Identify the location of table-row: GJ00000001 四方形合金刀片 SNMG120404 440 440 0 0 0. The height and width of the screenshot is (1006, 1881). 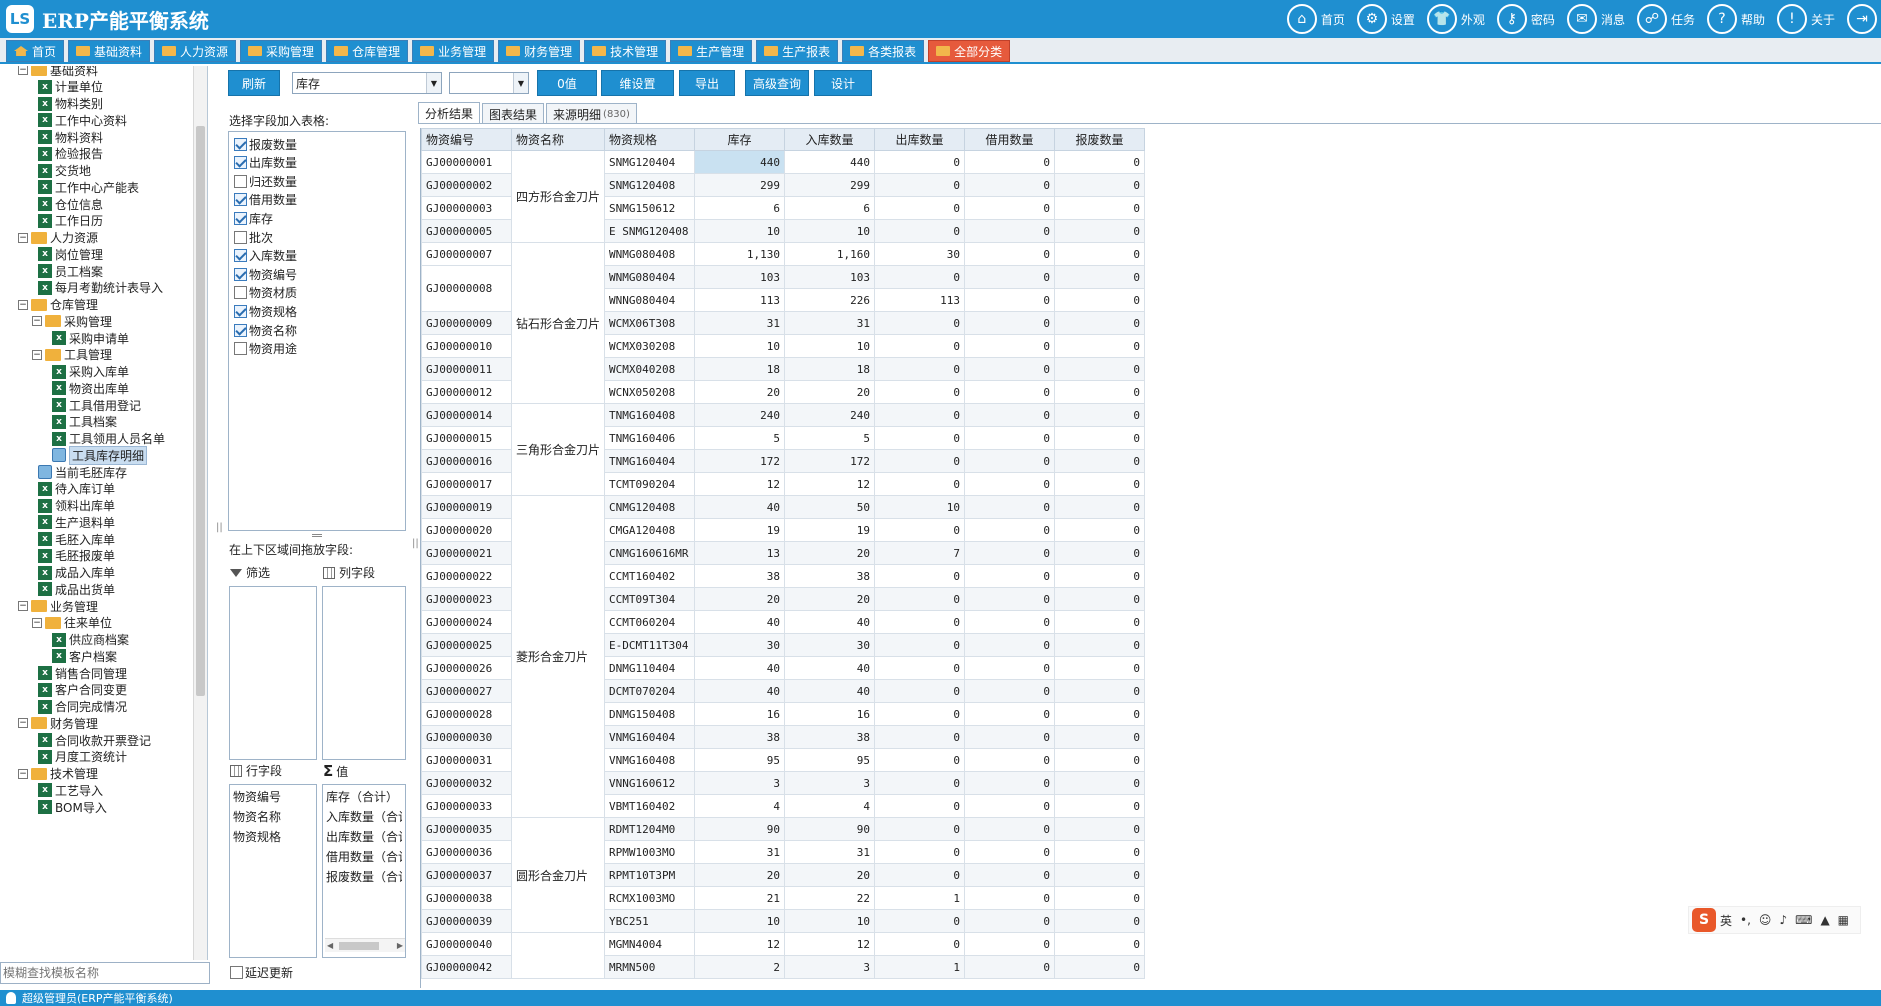
(783, 196).